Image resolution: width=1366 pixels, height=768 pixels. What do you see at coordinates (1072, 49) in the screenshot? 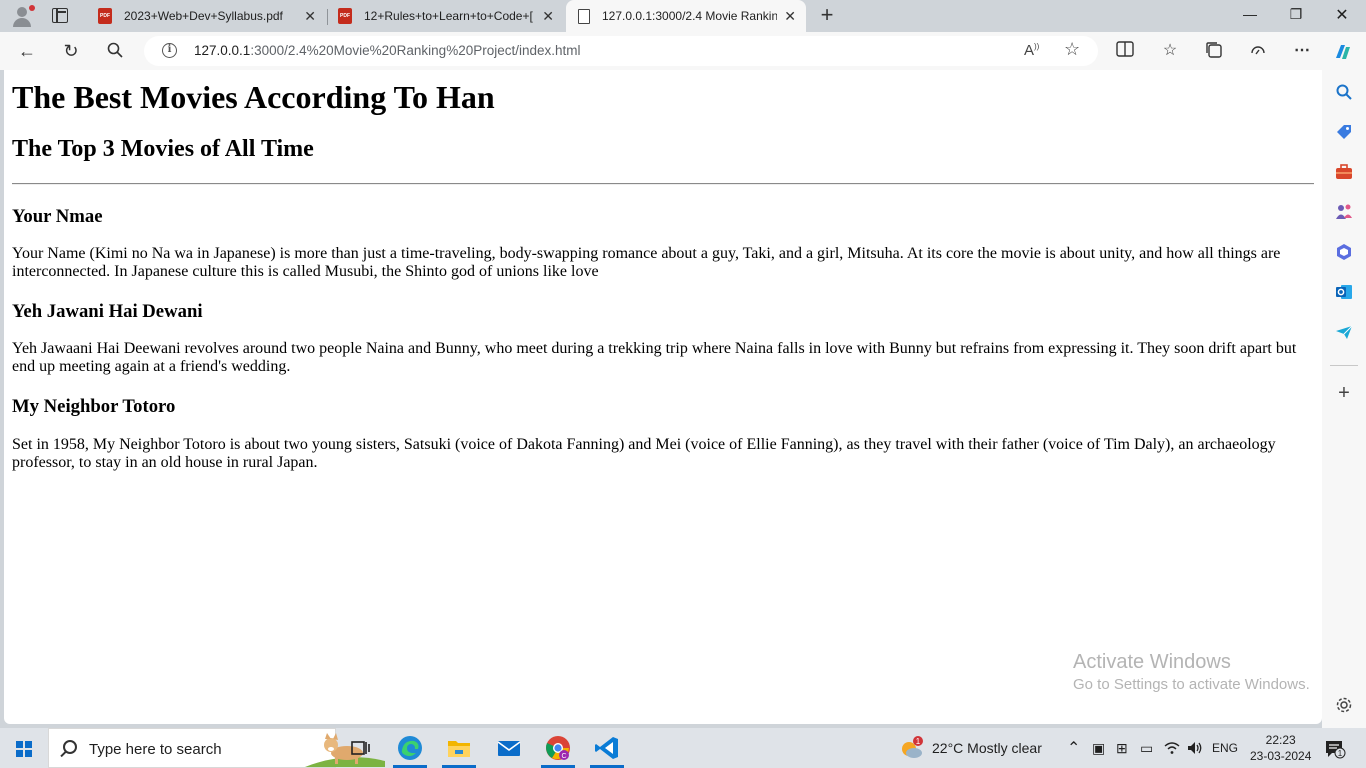
I see `favorite-star-icon: ☆` at bounding box center [1072, 49].